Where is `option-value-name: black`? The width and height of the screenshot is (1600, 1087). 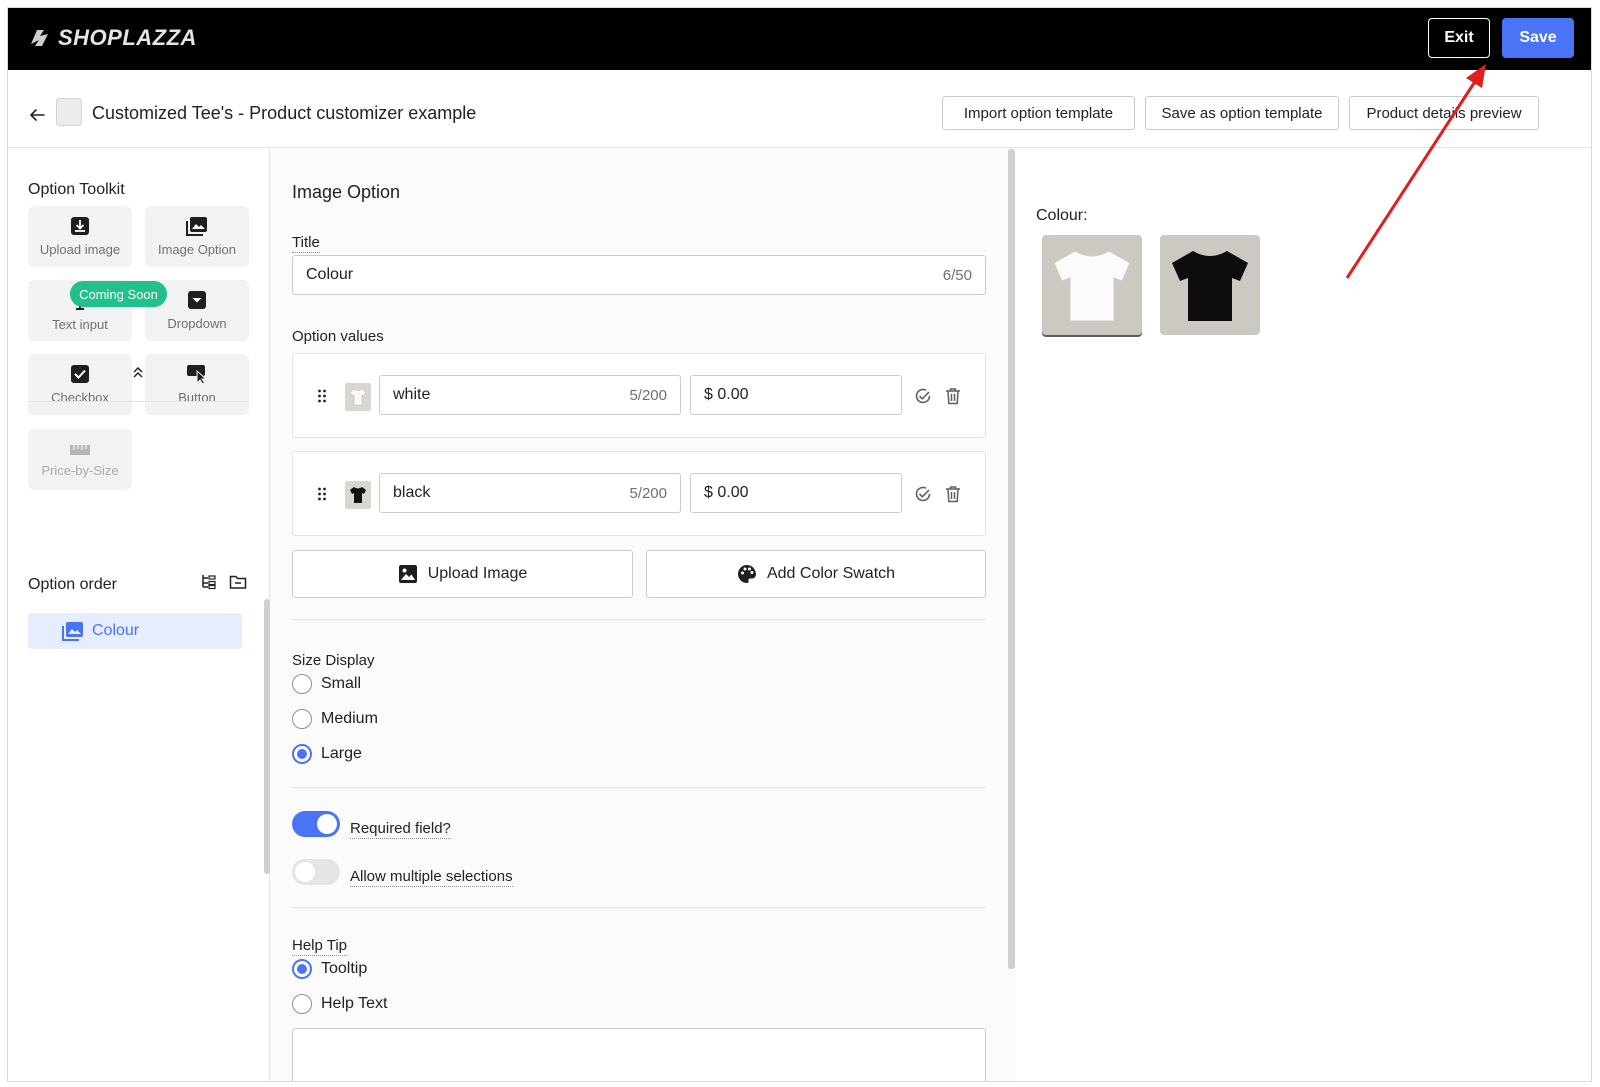
option-value-name: black is located at coordinates (412, 492).